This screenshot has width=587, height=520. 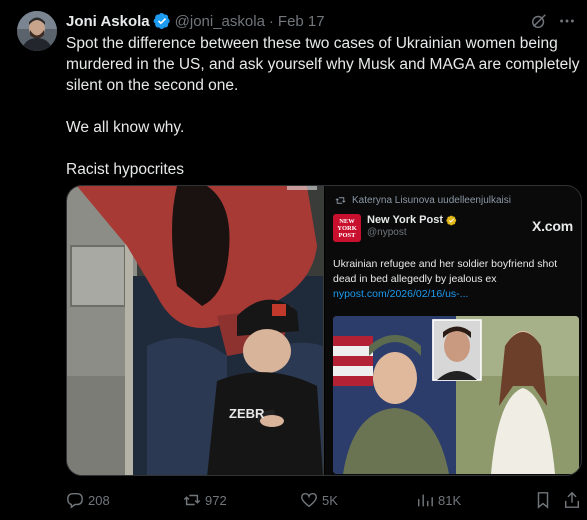 What do you see at coordinates (220, 21) in the screenshot?
I see `author-handle: @joni_askola` at bounding box center [220, 21].